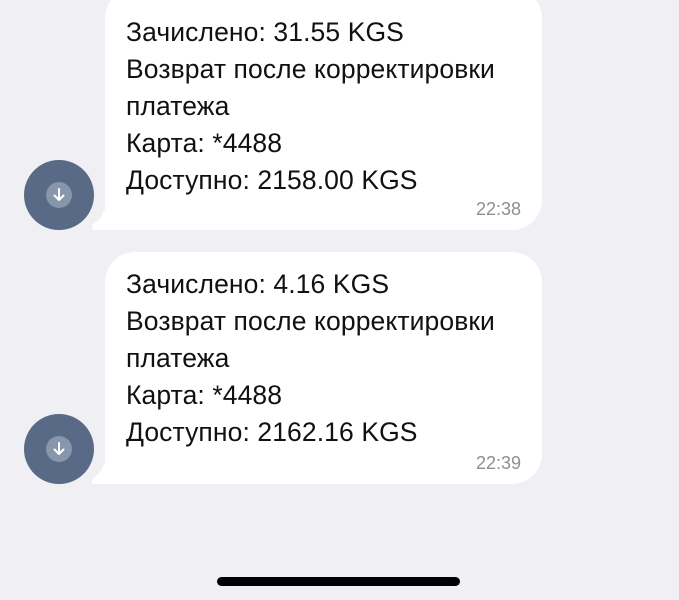 This screenshot has height=600, width=679. Describe the element at coordinates (498, 209) in the screenshot. I see `message-time: 22:38` at that location.